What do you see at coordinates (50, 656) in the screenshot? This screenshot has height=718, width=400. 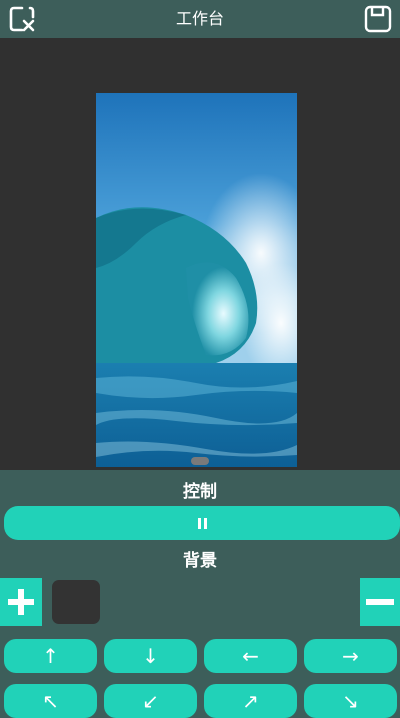 I see `move-up-button: ↑` at bounding box center [50, 656].